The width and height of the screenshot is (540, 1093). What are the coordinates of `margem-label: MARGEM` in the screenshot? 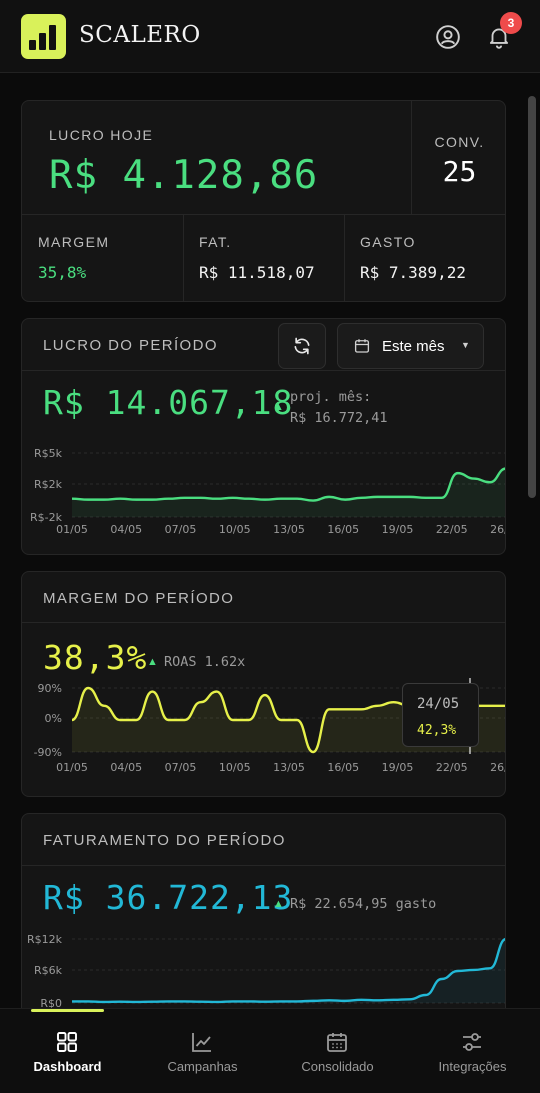 It's located at (74, 242).